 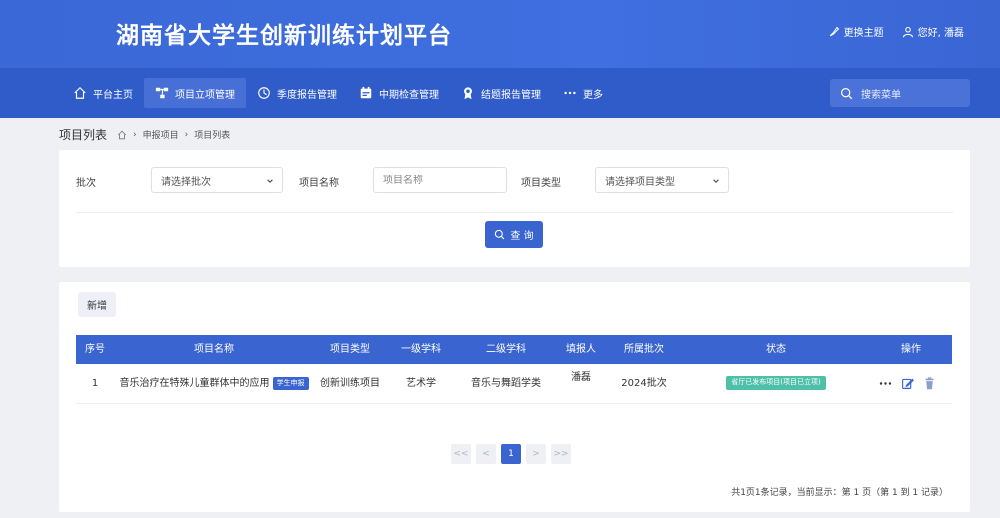 What do you see at coordinates (319, 183) in the screenshot?
I see `project-name-label: 项目名称` at bounding box center [319, 183].